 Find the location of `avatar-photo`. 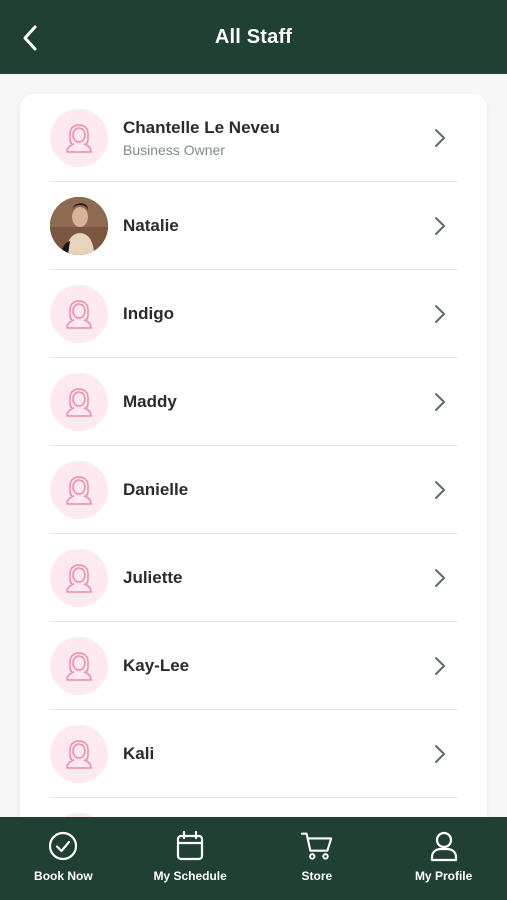

avatar-photo is located at coordinates (79, 225).